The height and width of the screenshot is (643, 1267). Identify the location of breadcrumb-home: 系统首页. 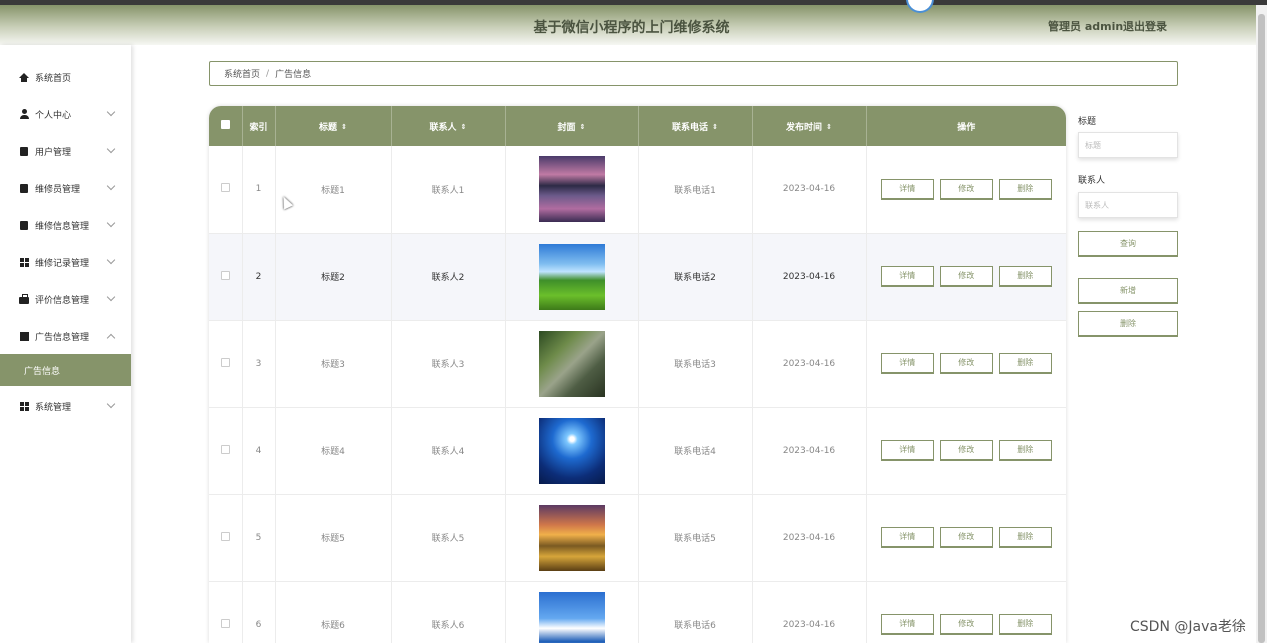
(242, 73).